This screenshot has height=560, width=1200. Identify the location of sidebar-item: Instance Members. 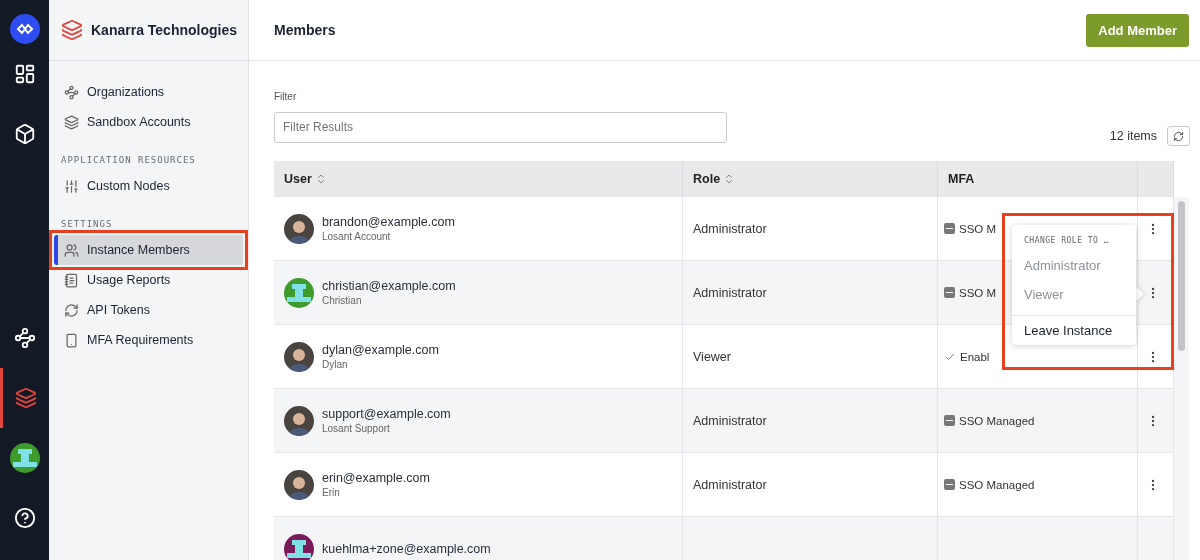
(148, 250).